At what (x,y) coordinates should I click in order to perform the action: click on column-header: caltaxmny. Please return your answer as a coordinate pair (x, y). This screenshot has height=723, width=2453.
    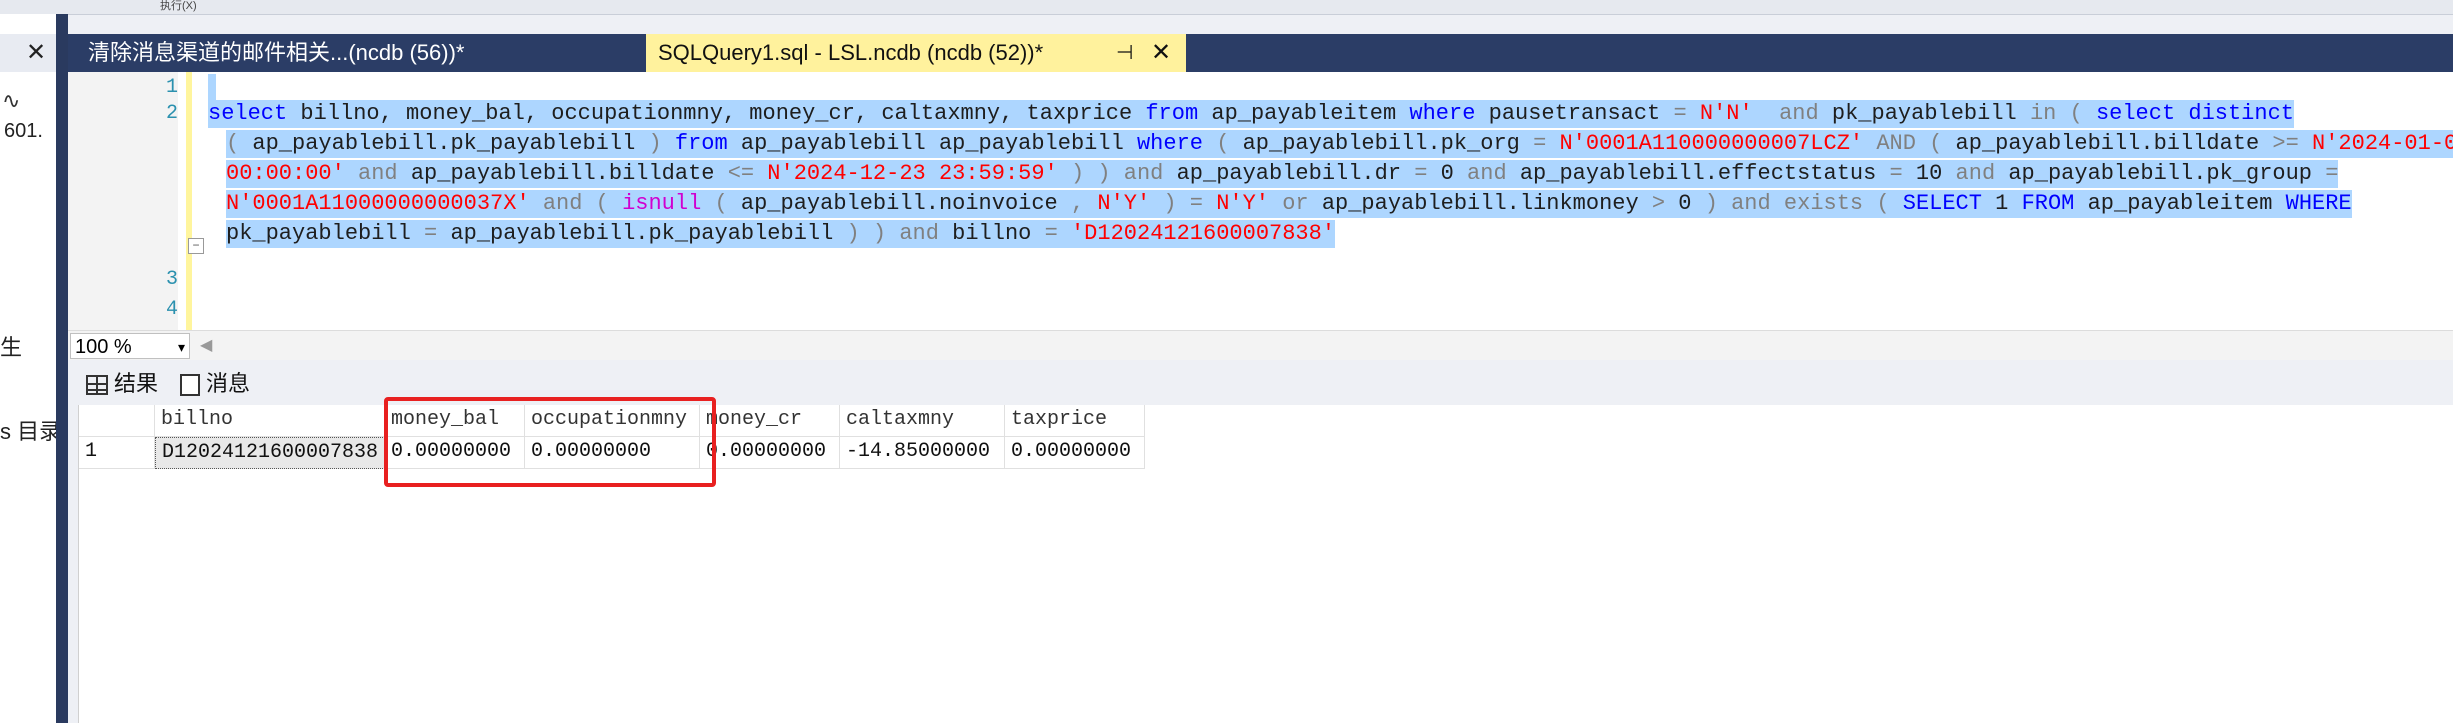
    Looking at the image, I should click on (922, 421).